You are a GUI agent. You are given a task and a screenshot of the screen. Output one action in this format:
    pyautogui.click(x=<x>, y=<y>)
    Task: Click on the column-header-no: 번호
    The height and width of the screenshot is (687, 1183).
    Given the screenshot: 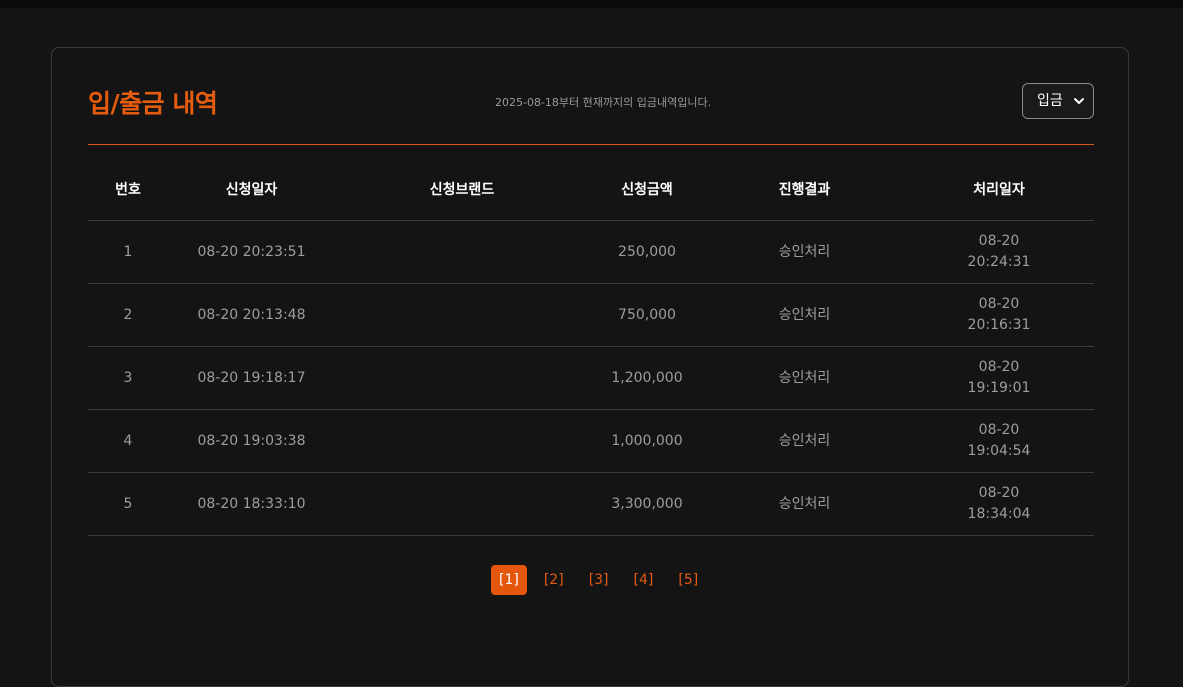 What is the action you would take?
    pyautogui.click(x=128, y=189)
    